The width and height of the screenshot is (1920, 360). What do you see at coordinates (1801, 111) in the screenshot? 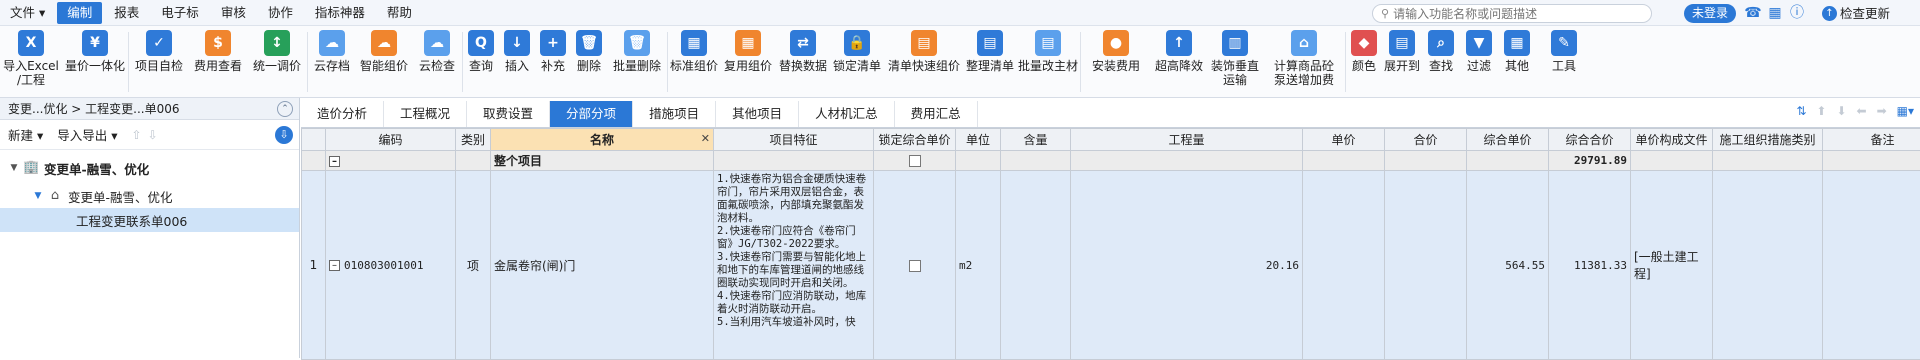
I see `sort-icon: ⇅` at bounding box center [1801, 111].